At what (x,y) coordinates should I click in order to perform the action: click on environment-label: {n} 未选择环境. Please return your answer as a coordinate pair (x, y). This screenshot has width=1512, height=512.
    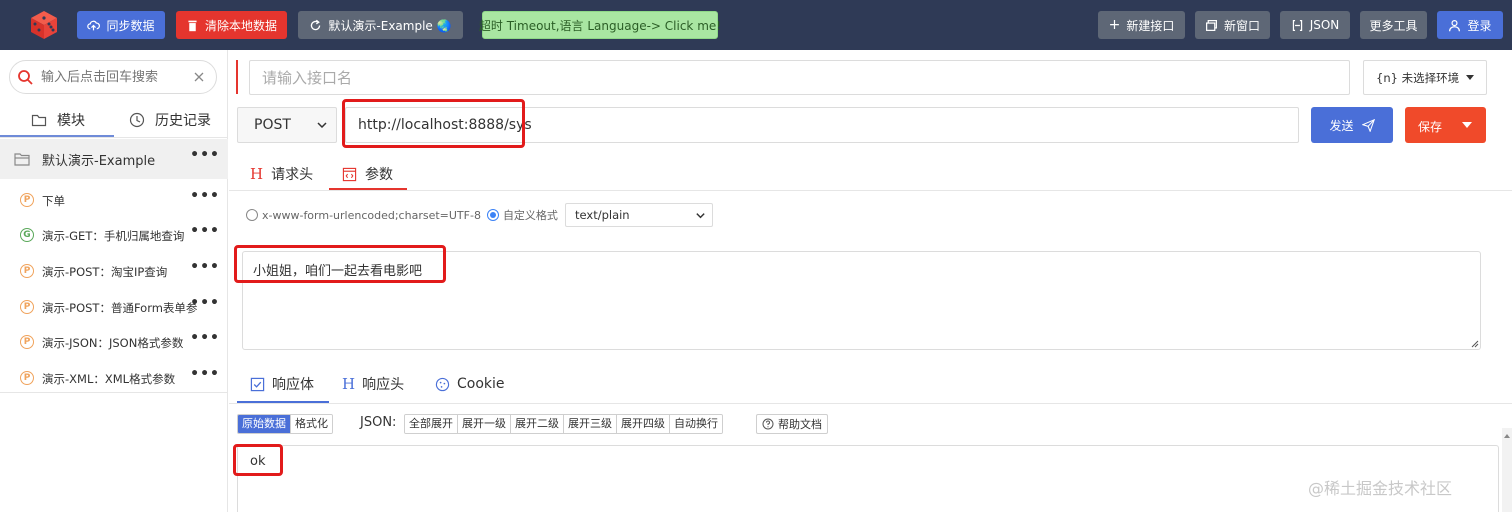
    Looking at the image, I should click on (1418, 77).